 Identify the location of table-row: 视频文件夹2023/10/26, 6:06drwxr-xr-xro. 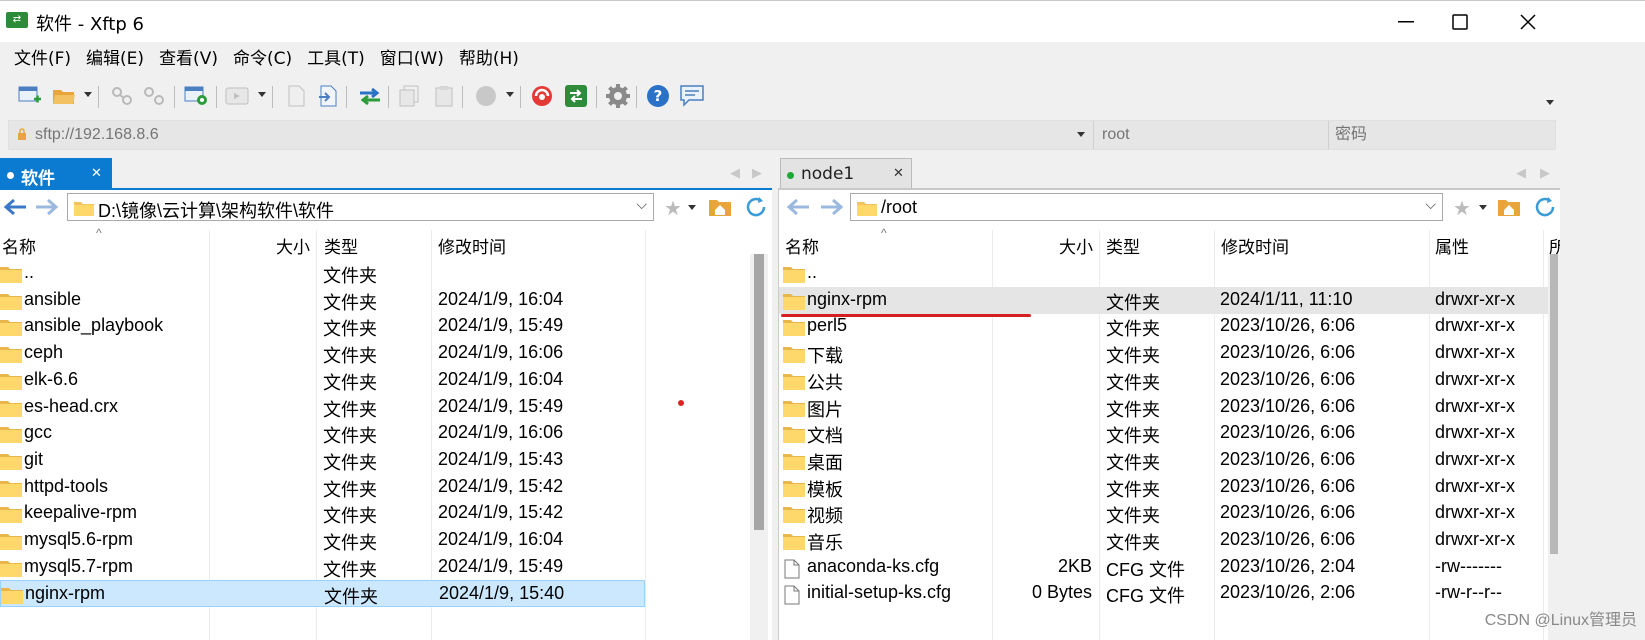
(1169, 513).